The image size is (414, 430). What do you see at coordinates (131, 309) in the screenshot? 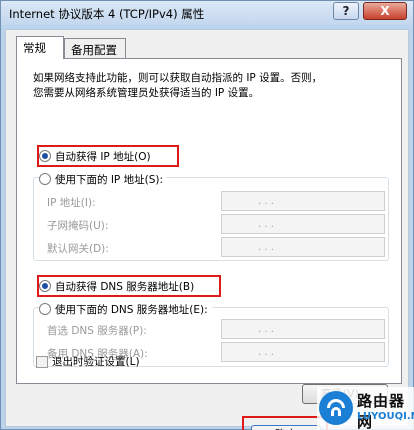
I see `manual-dns-label: 使用下面的 DNS 服务器地址(E):` at bounding box center [131, 309].